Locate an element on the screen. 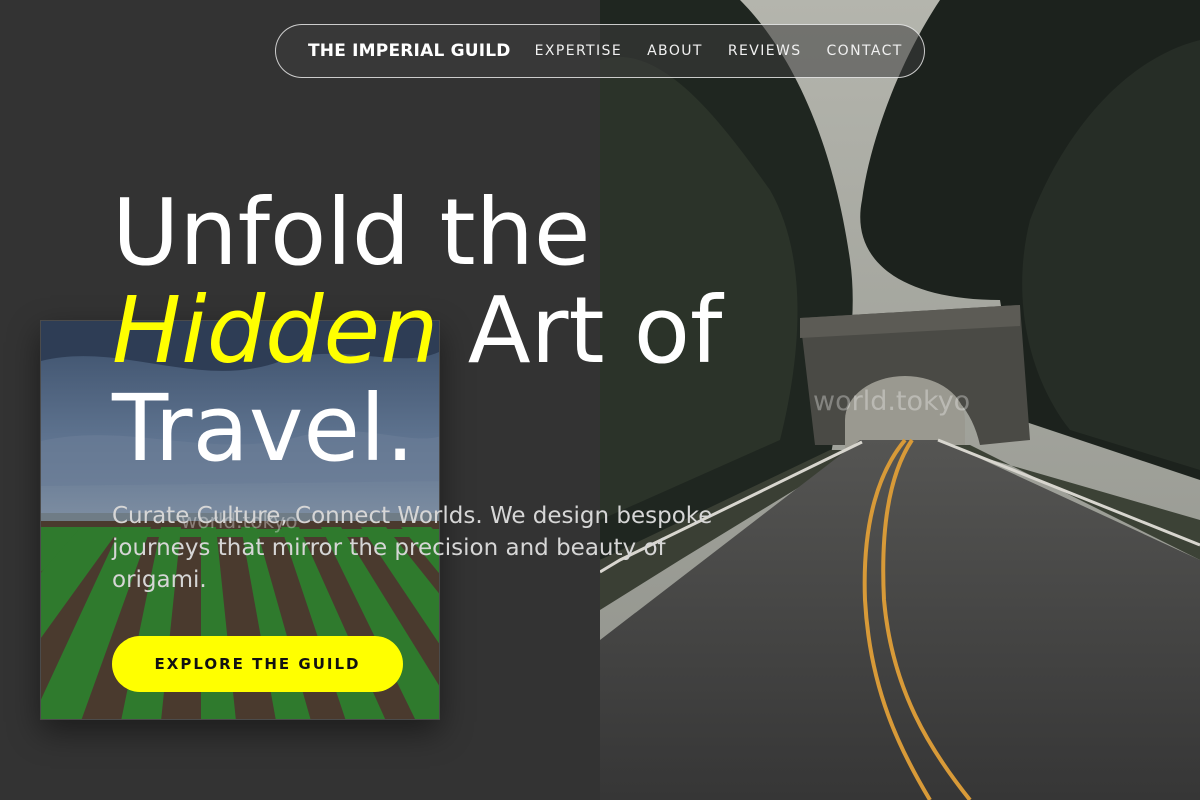 The image size is (1200, 800). headline-line-1: Unfold the is located at coordinates (351, 232).